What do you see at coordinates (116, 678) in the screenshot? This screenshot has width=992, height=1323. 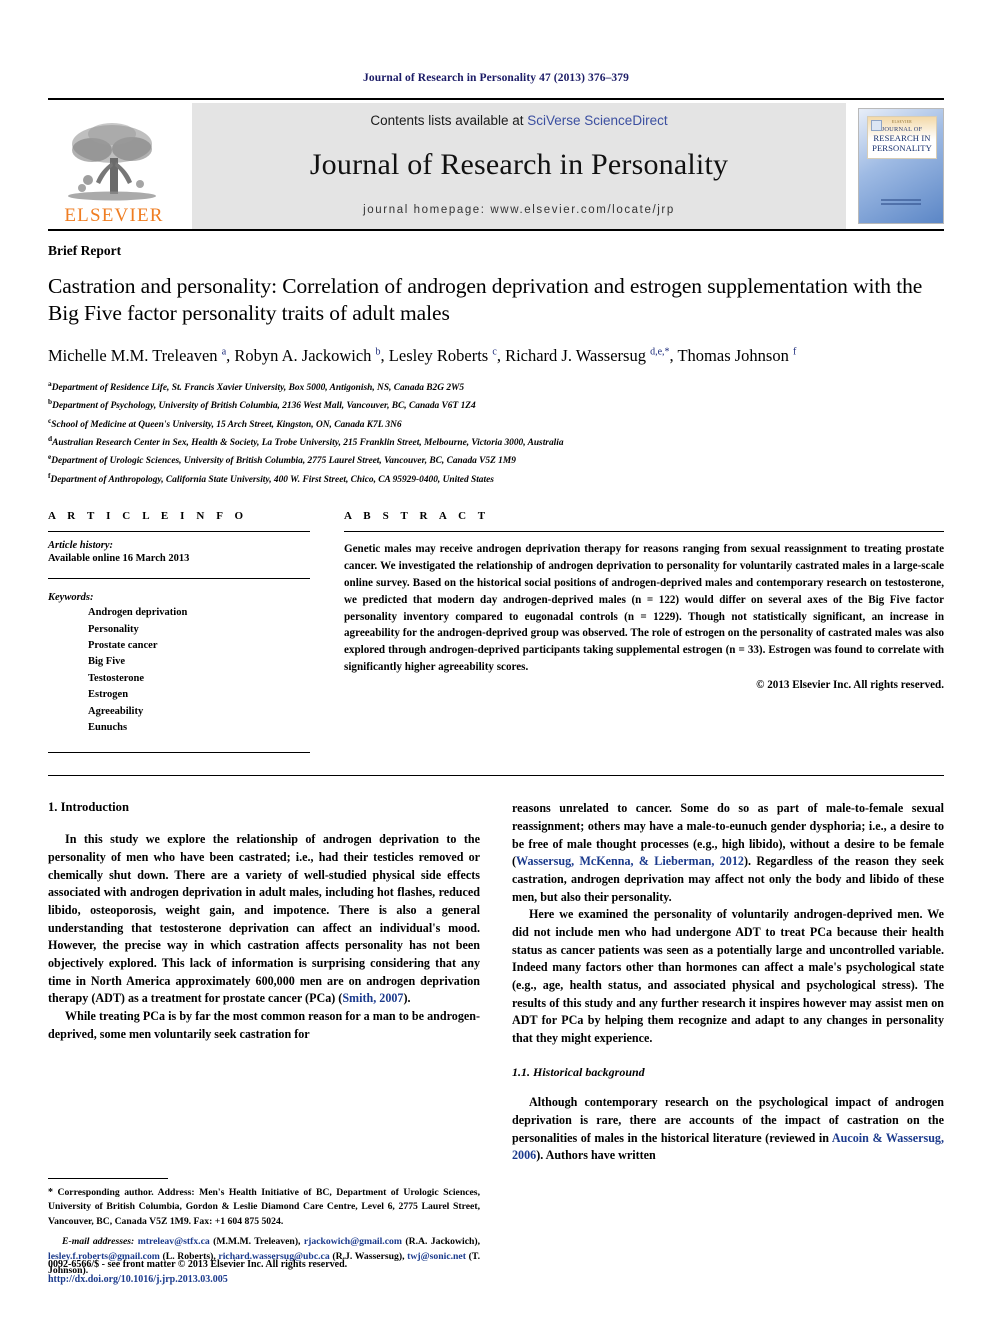 I see `keyword-item: Testosterone` at bounding box center [116, 678].